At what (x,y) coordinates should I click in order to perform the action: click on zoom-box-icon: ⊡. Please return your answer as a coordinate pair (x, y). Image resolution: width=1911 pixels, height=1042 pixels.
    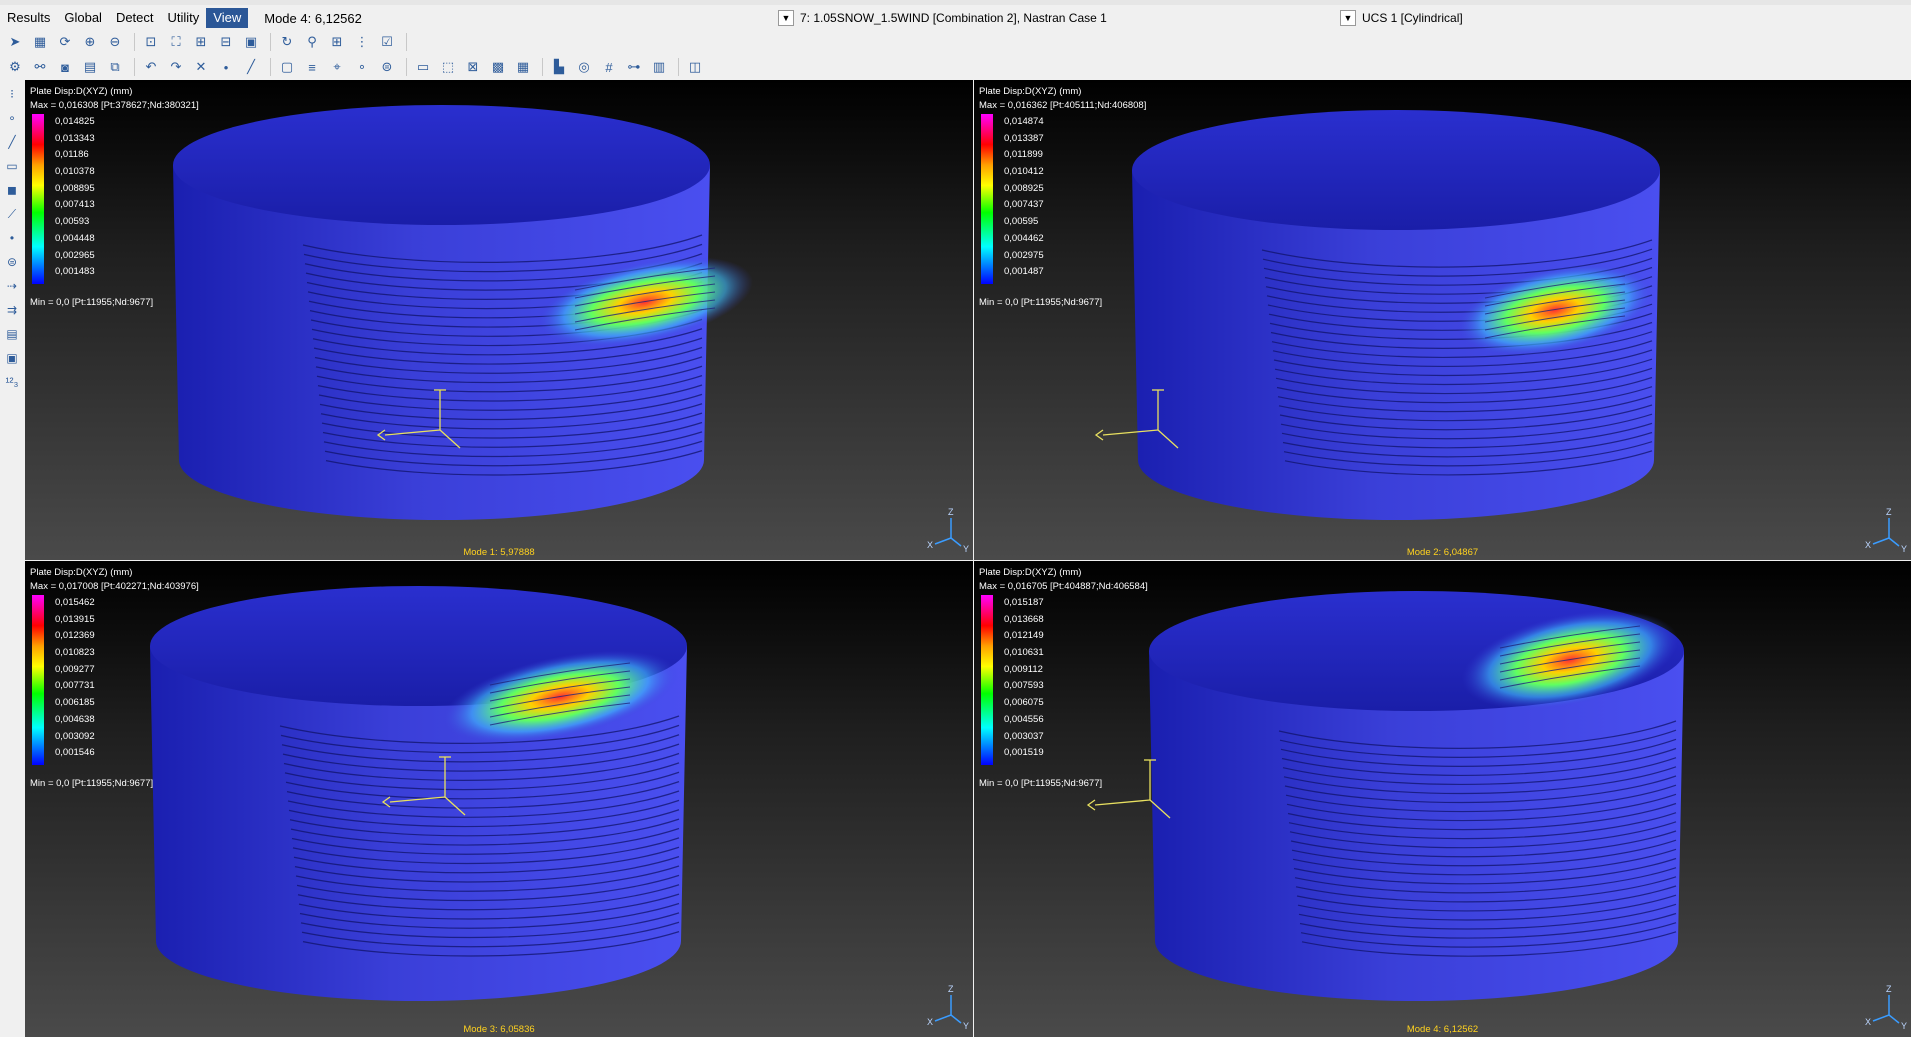
    Looking at the image, I should click on (151, 42).